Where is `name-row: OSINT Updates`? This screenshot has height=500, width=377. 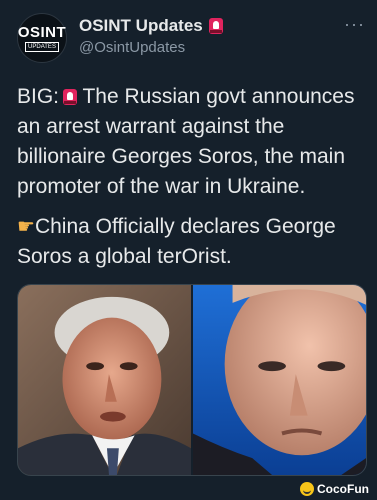 name-row: OSINT Updates is located at coordinates (151, 26).